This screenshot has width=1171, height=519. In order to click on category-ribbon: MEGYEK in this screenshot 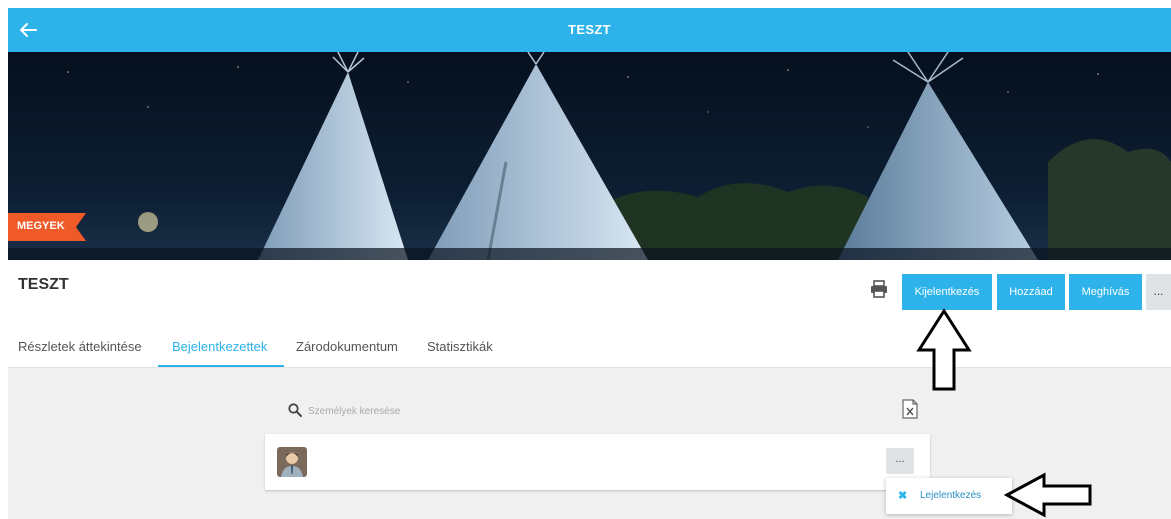, I will do `click(47, 227)`.